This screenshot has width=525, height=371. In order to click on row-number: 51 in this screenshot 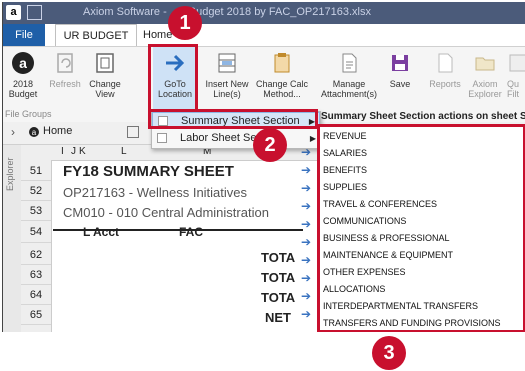, I will do `click(36, 171)`.